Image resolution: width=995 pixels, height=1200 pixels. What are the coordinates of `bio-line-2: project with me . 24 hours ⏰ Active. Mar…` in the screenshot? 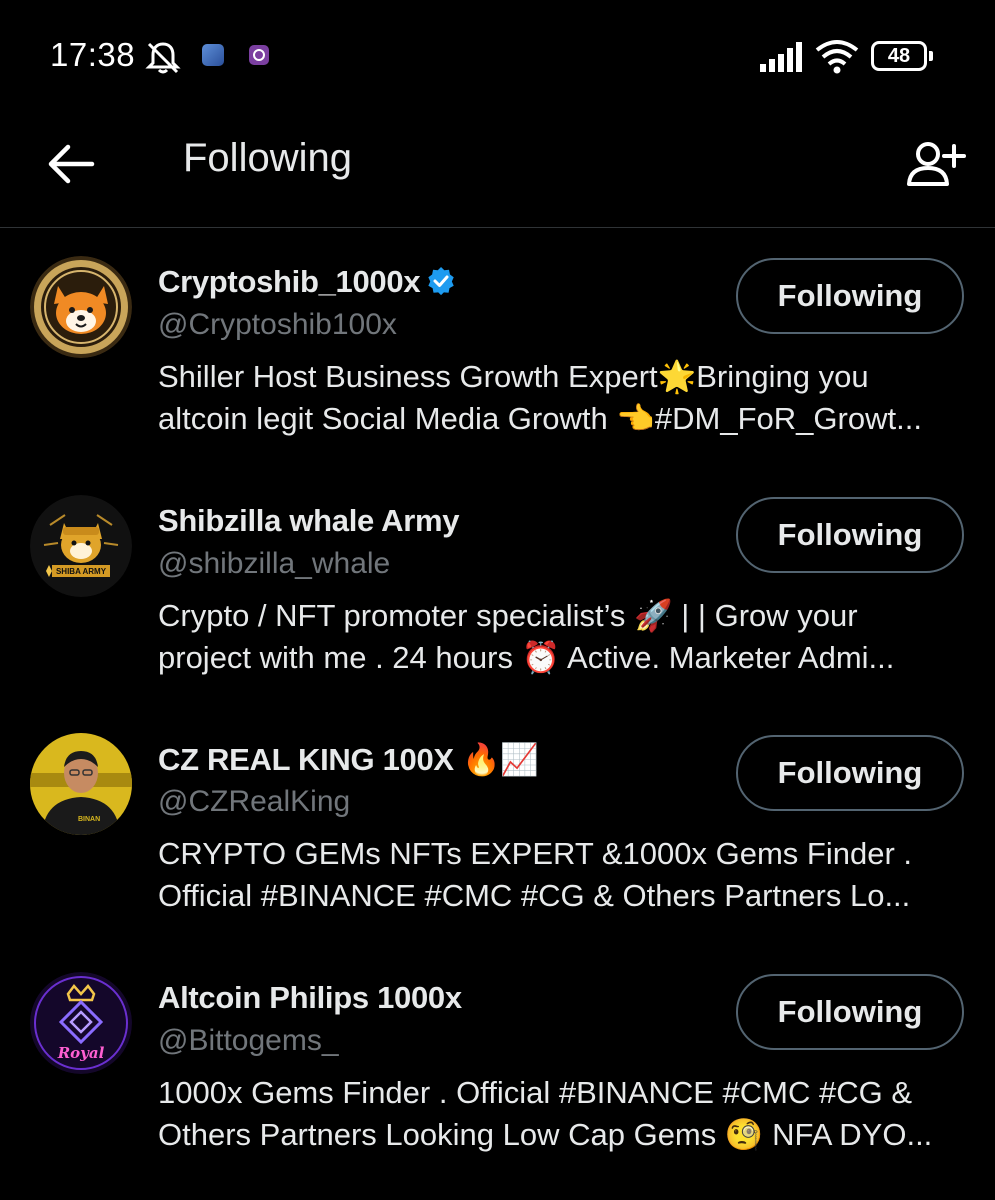 It's located at (526, 657).